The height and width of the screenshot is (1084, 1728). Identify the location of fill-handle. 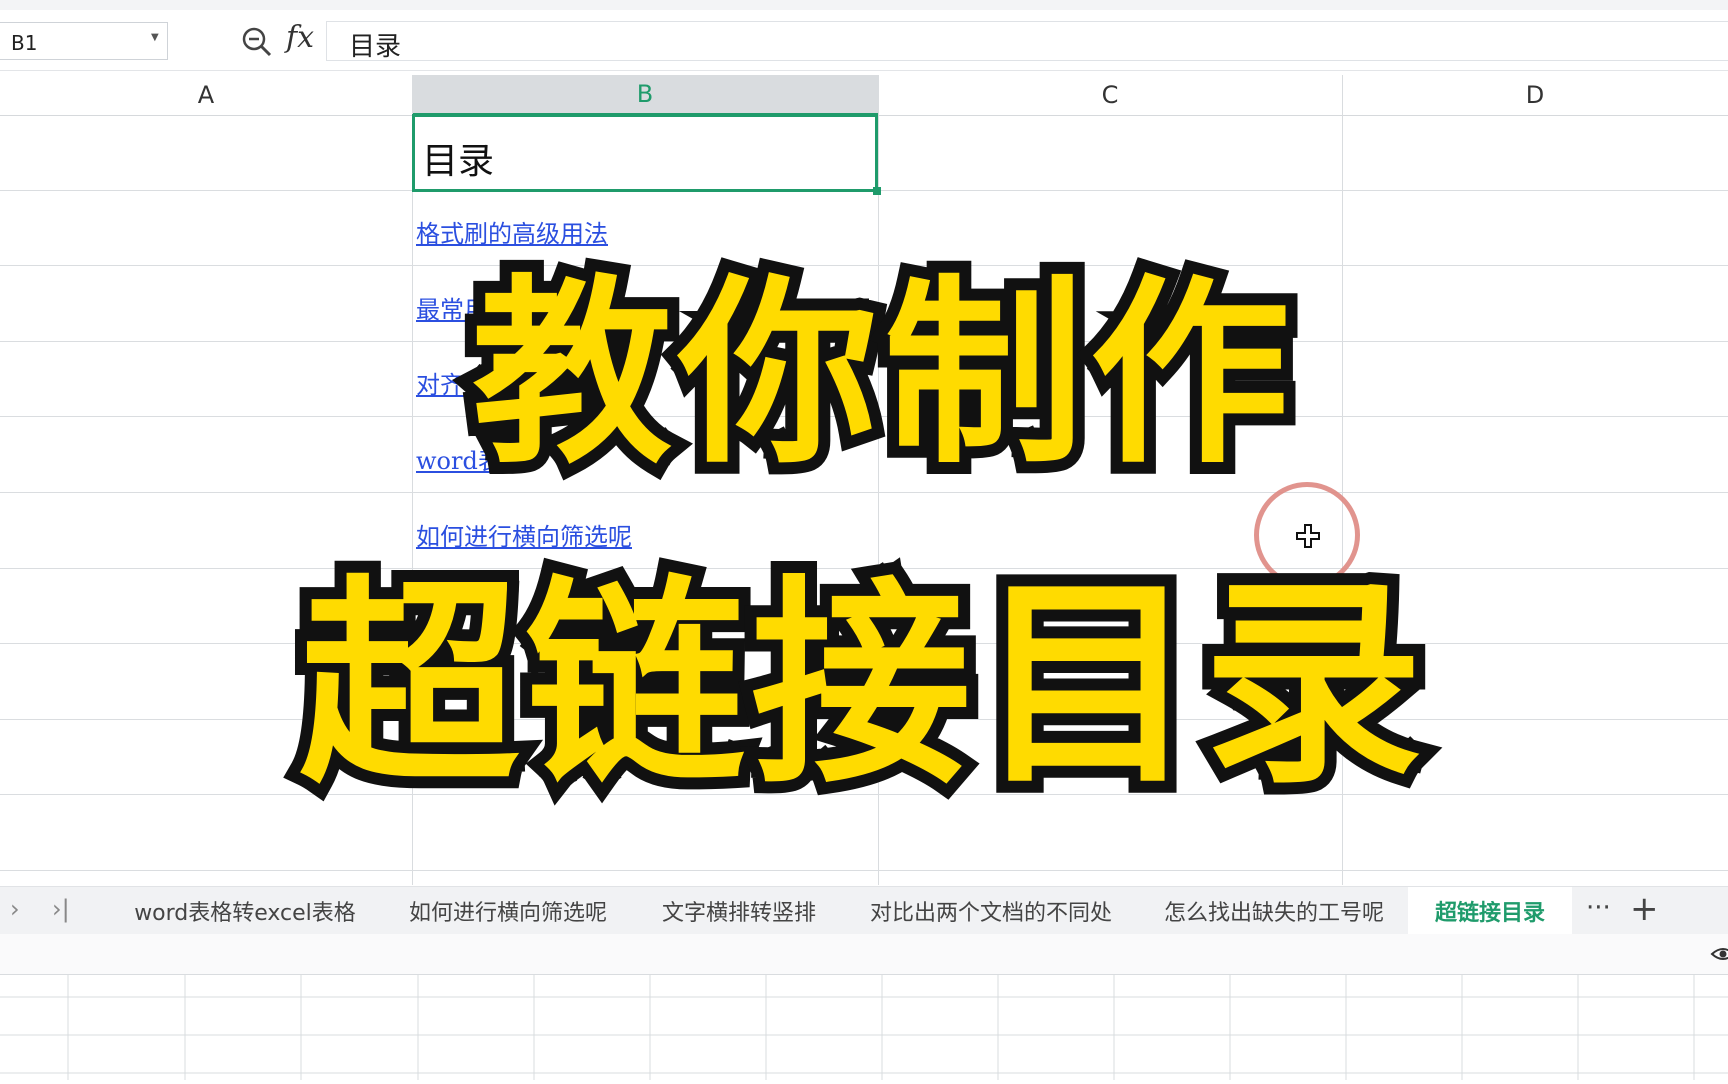
(877, 191).